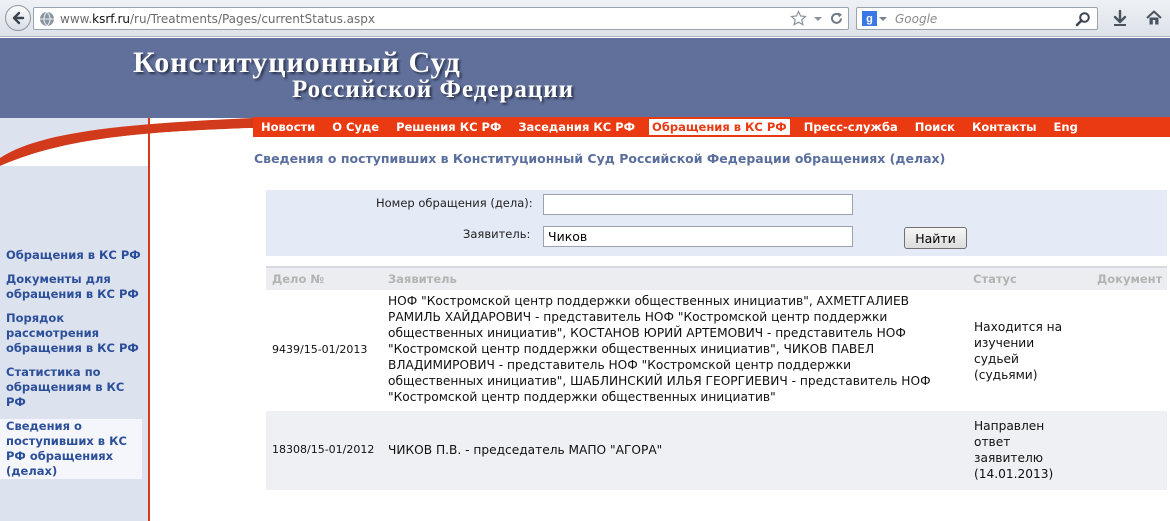 This screenshot has height=521, width=1170. Describe the element at coordinates (74, 387) in the screenshot. I see `sidebar-item-statistics: Статистика по обращениям в КС РФ` at that location.